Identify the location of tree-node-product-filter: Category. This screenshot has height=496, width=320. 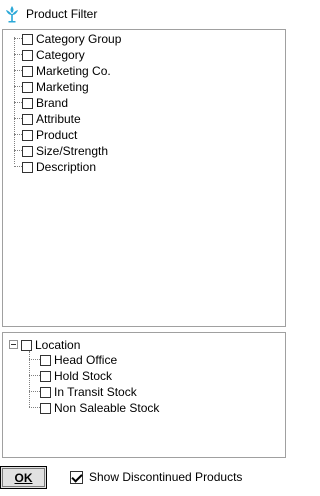
(53, 55).